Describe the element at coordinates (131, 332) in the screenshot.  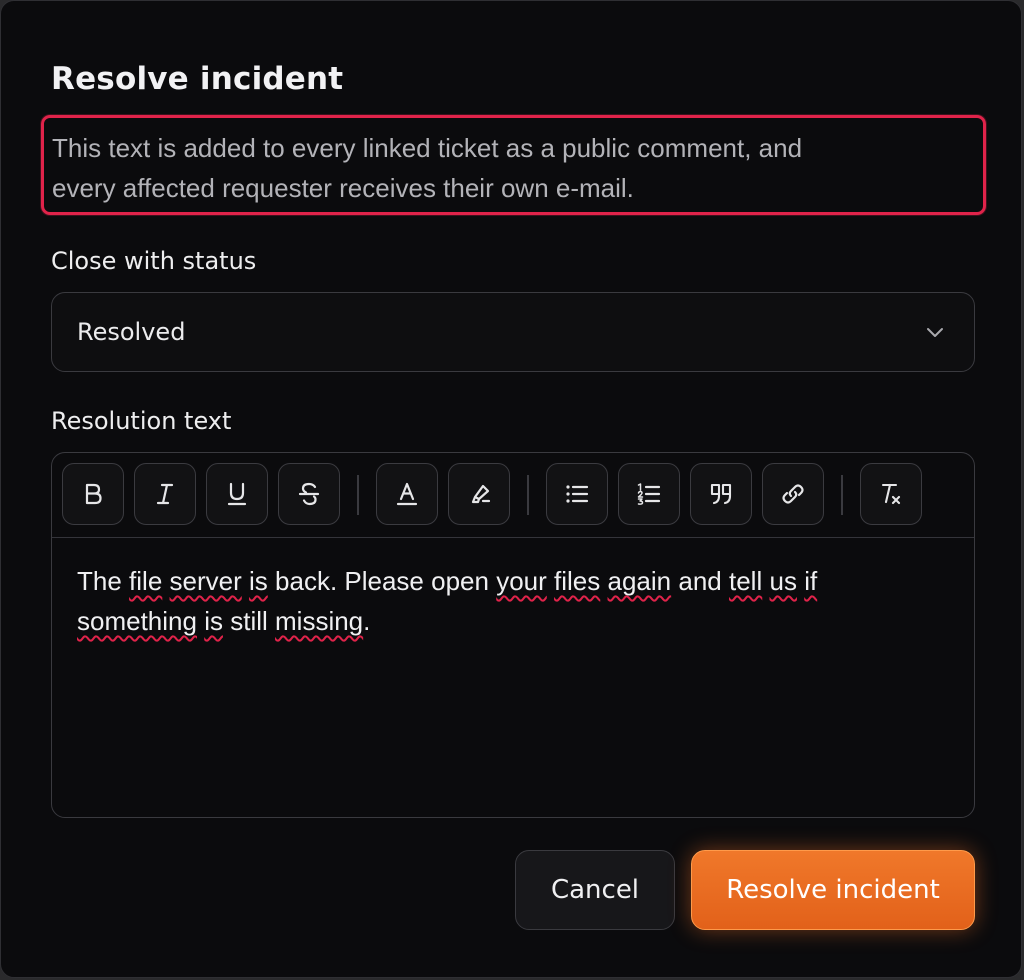
I see `status-select-value: Resolved` at that location.